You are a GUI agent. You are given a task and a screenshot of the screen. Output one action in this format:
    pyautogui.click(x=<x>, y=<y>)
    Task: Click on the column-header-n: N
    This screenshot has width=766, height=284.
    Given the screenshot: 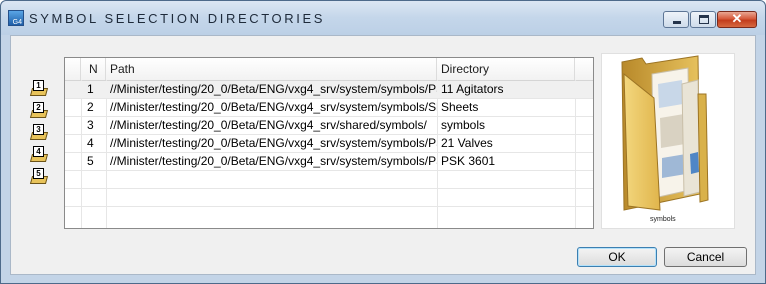 What is the action you would take?
    pyautogui.click(x=93, y=69)
    